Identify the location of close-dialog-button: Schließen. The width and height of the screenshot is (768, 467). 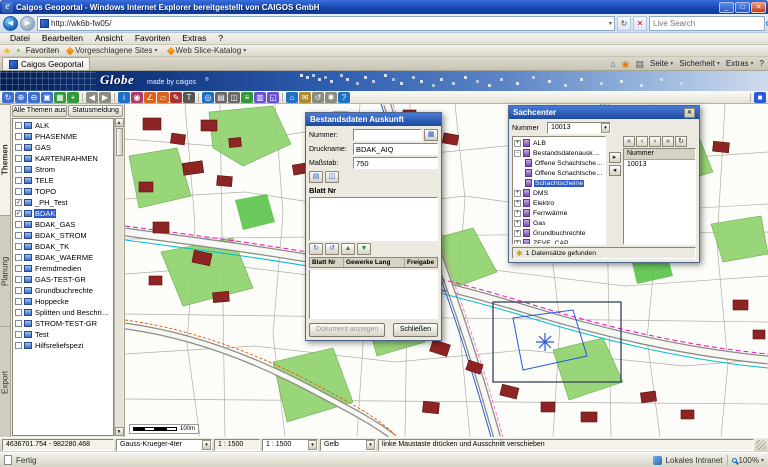
(415, 330).